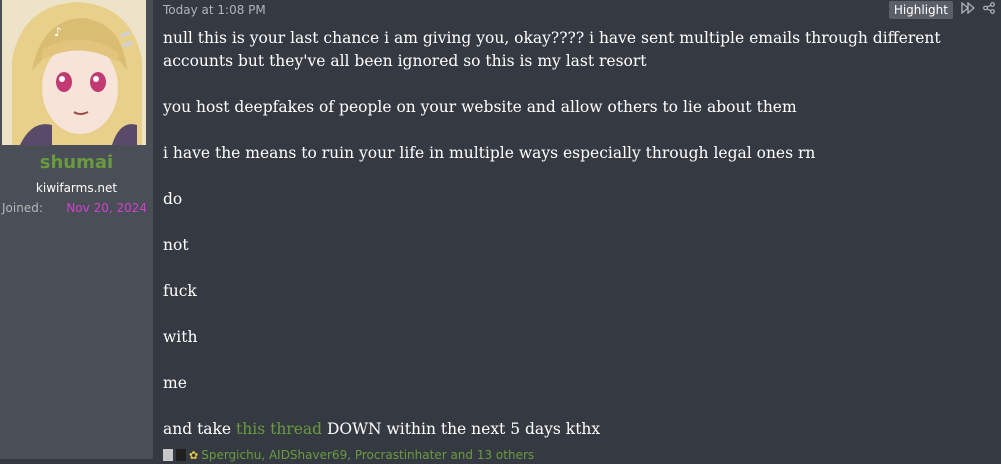  Describe the element at coordinates (214, 10) in the screenshot. I see `post-timestamp: Today at 1:08 PM` at that location.